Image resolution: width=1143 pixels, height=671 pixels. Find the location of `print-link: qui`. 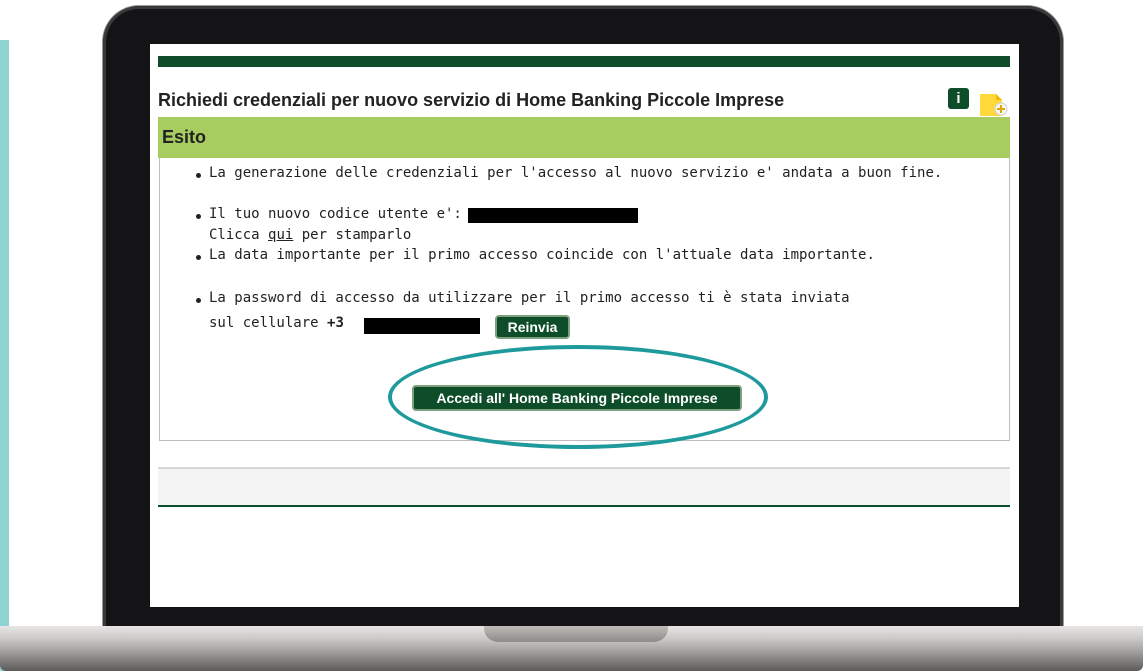

print-link: qui is located at coordinates (280, 235).